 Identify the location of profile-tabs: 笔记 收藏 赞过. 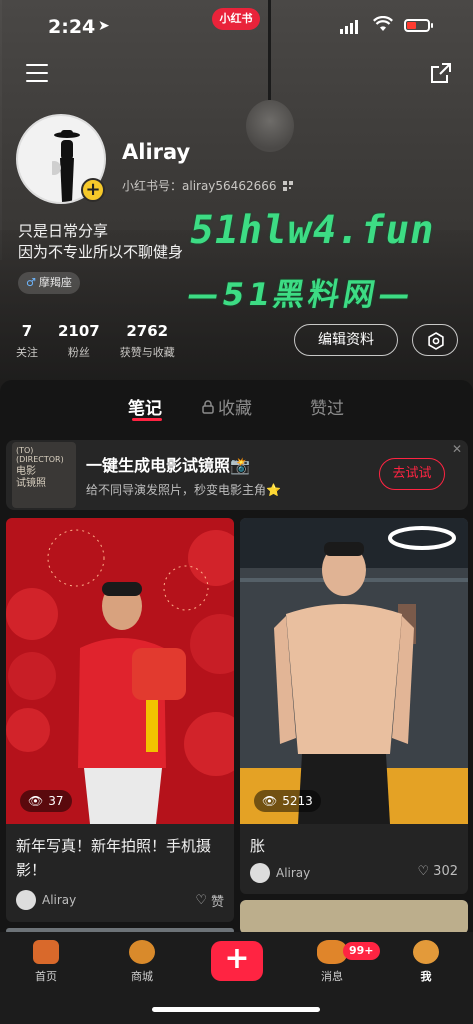
(236, 412).